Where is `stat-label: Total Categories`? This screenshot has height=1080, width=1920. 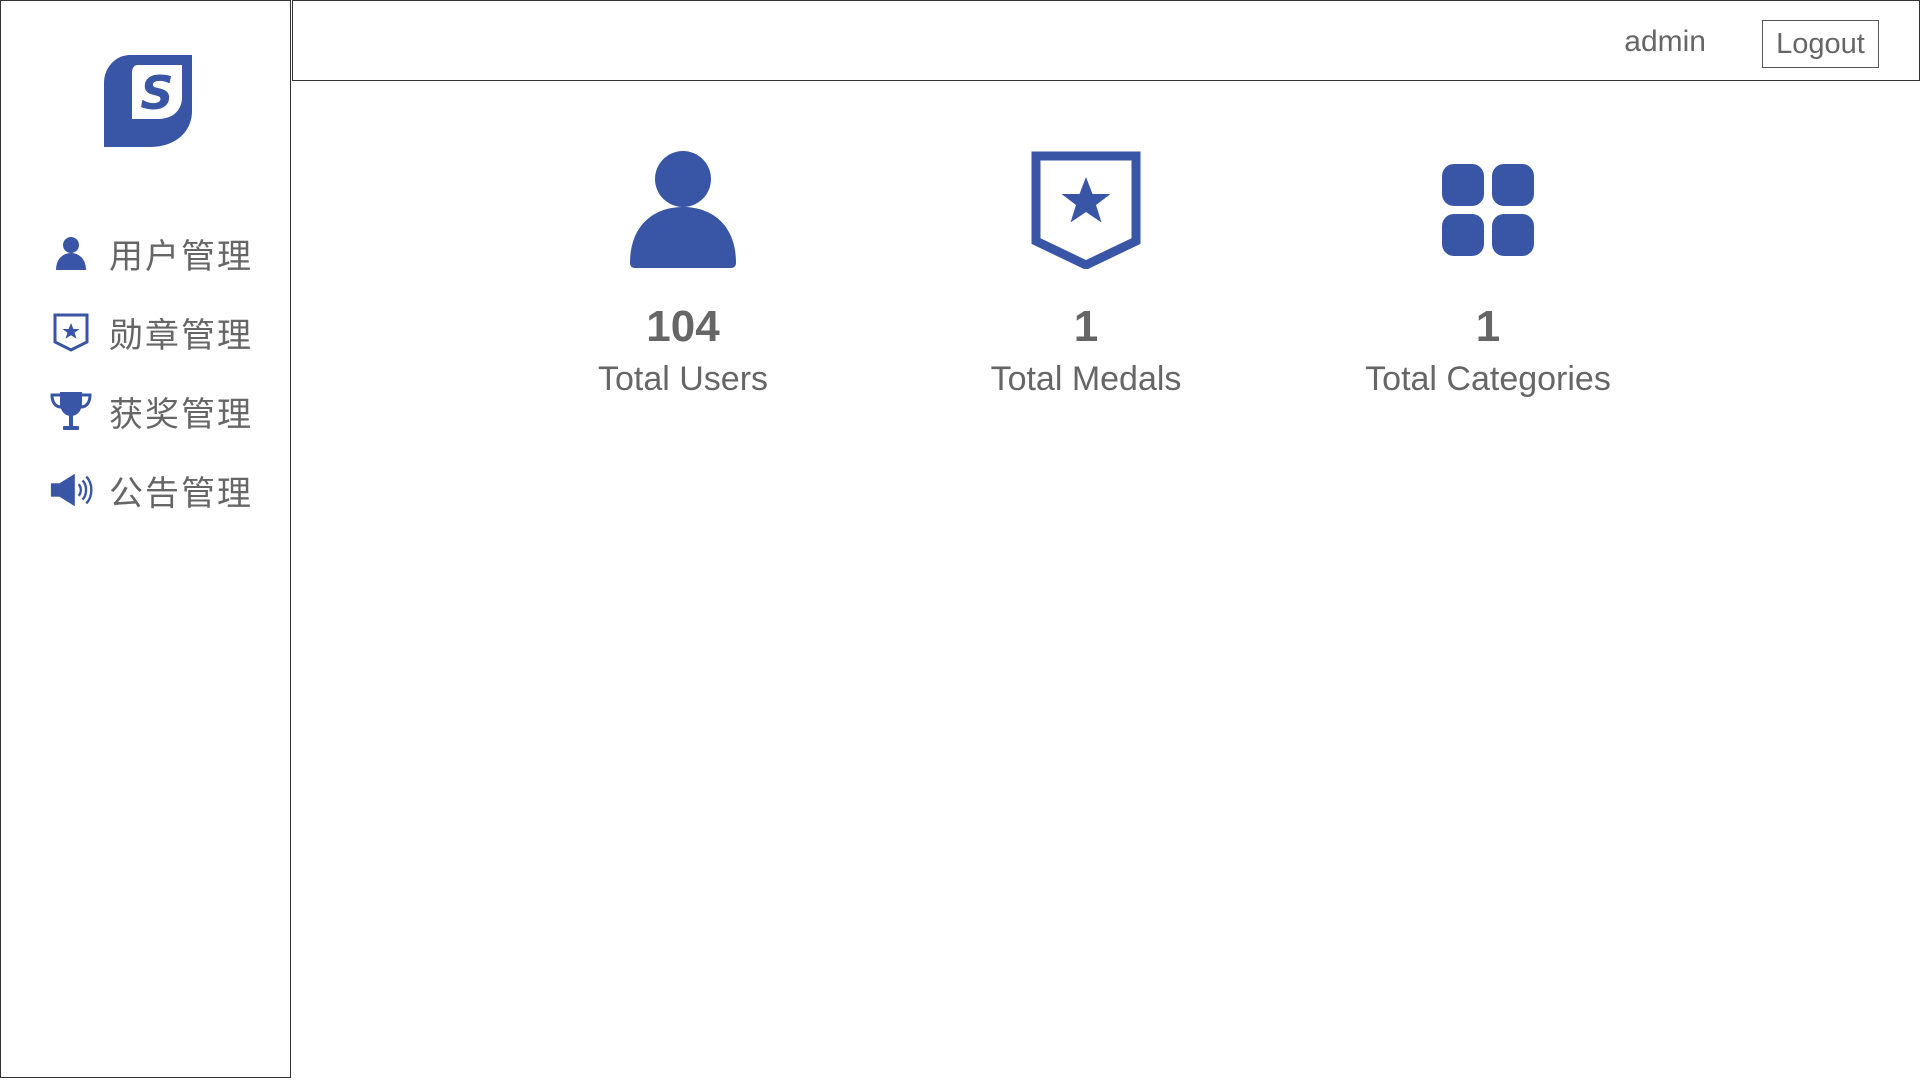
stat-label: Total Categories is located at coordinates (1488, 379).